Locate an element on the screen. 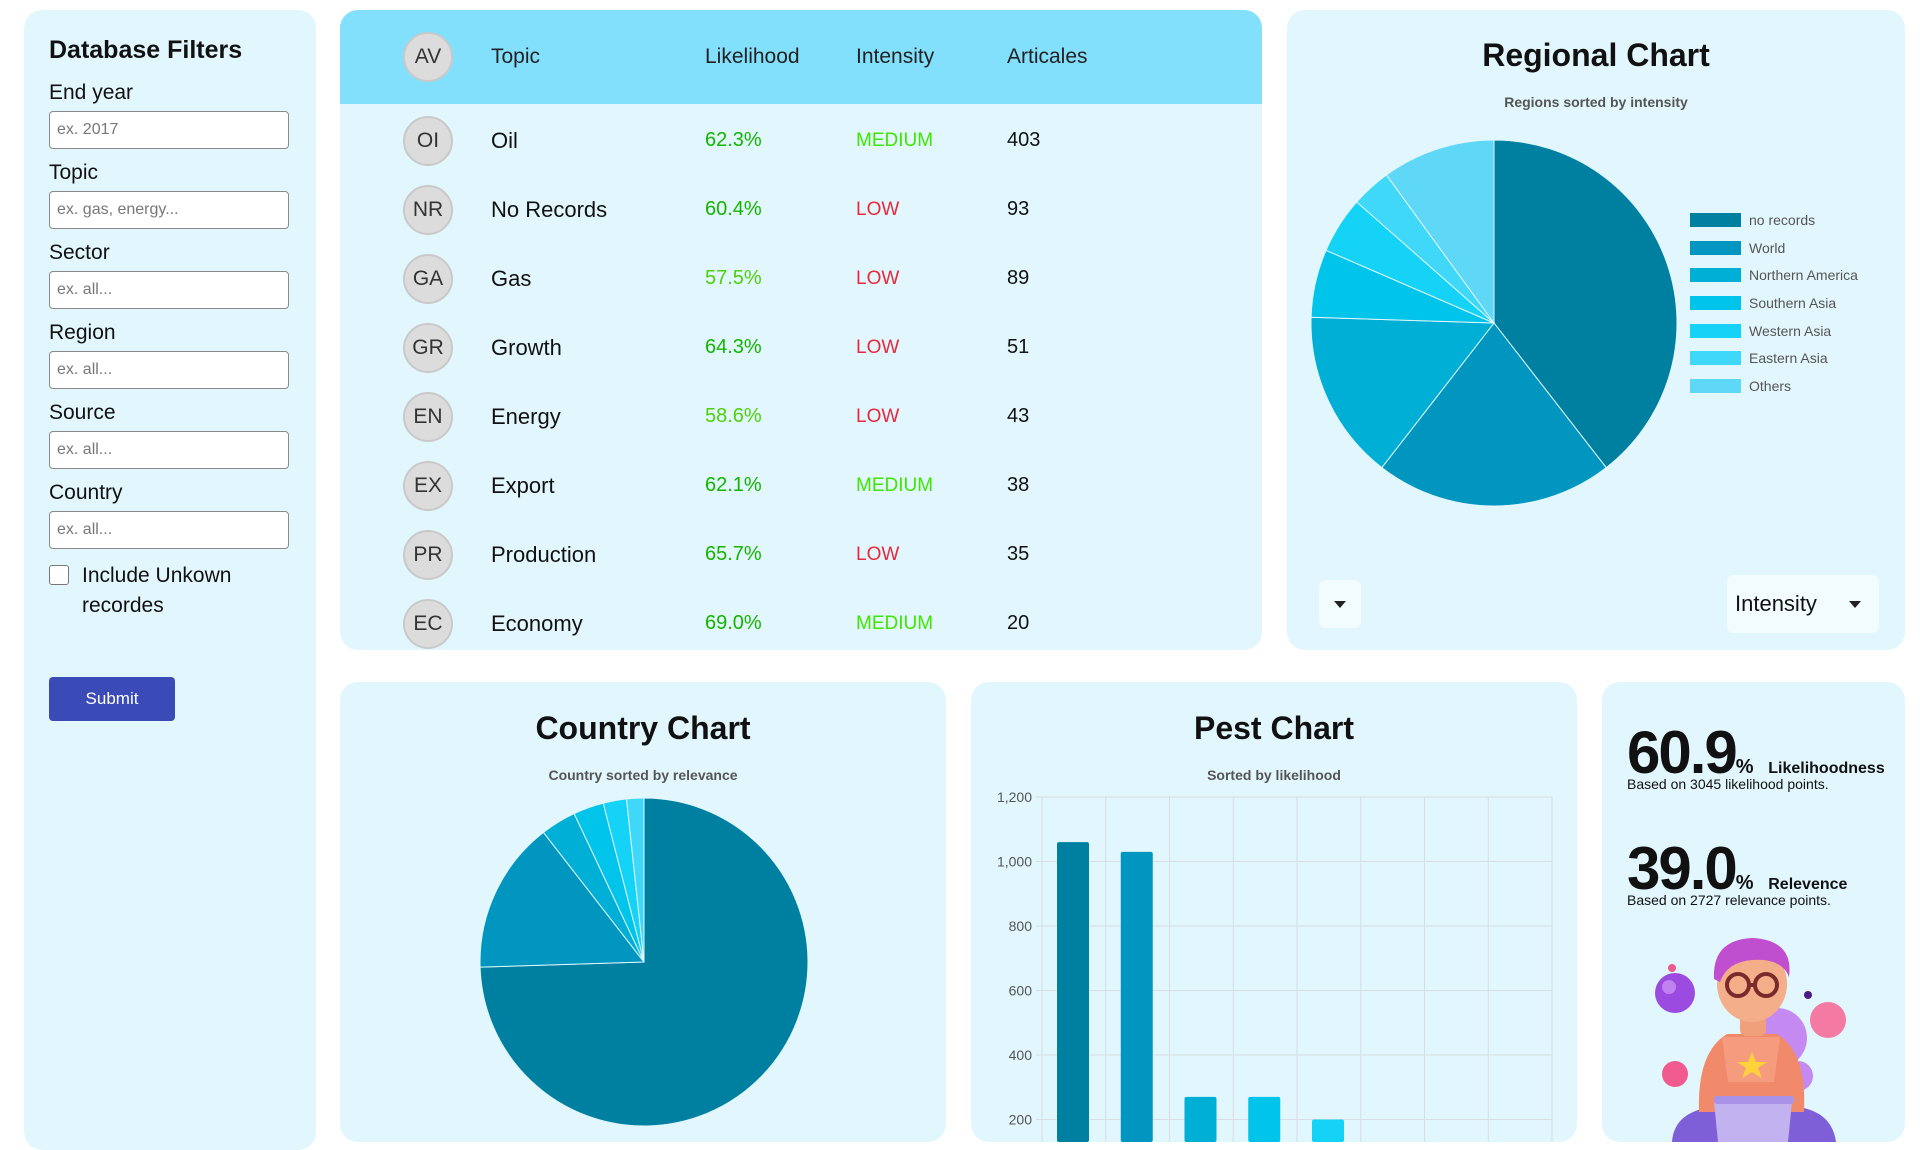  small-dropdown is located at coordinates (1340, 604).